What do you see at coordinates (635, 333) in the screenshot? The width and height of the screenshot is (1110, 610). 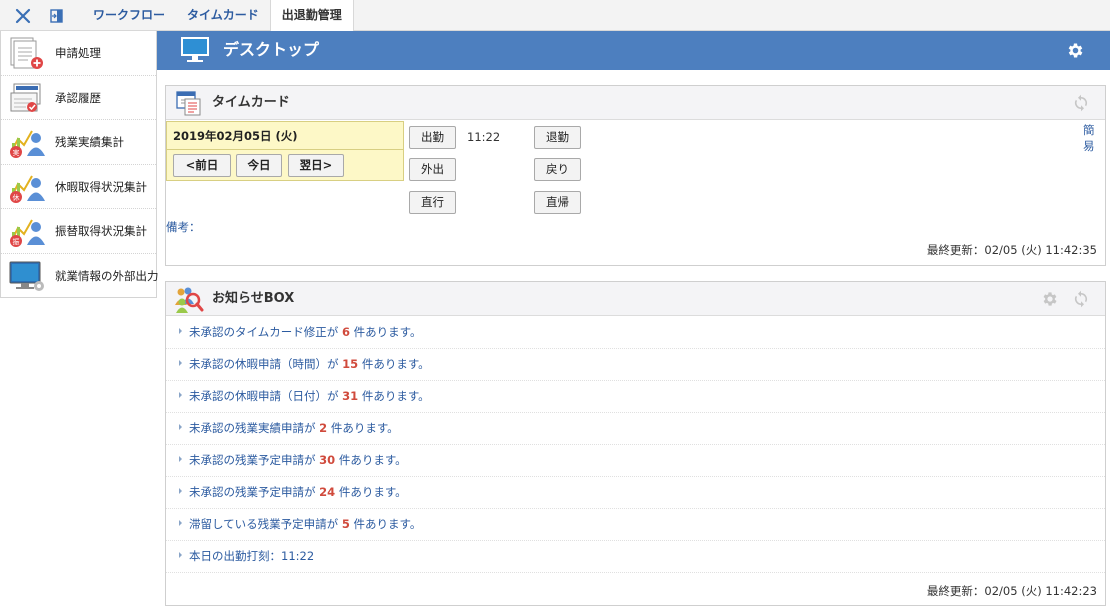 I see `list-item: 未承認のタイムカード修正が 6 件あります。` at bounding box center [635, 333].